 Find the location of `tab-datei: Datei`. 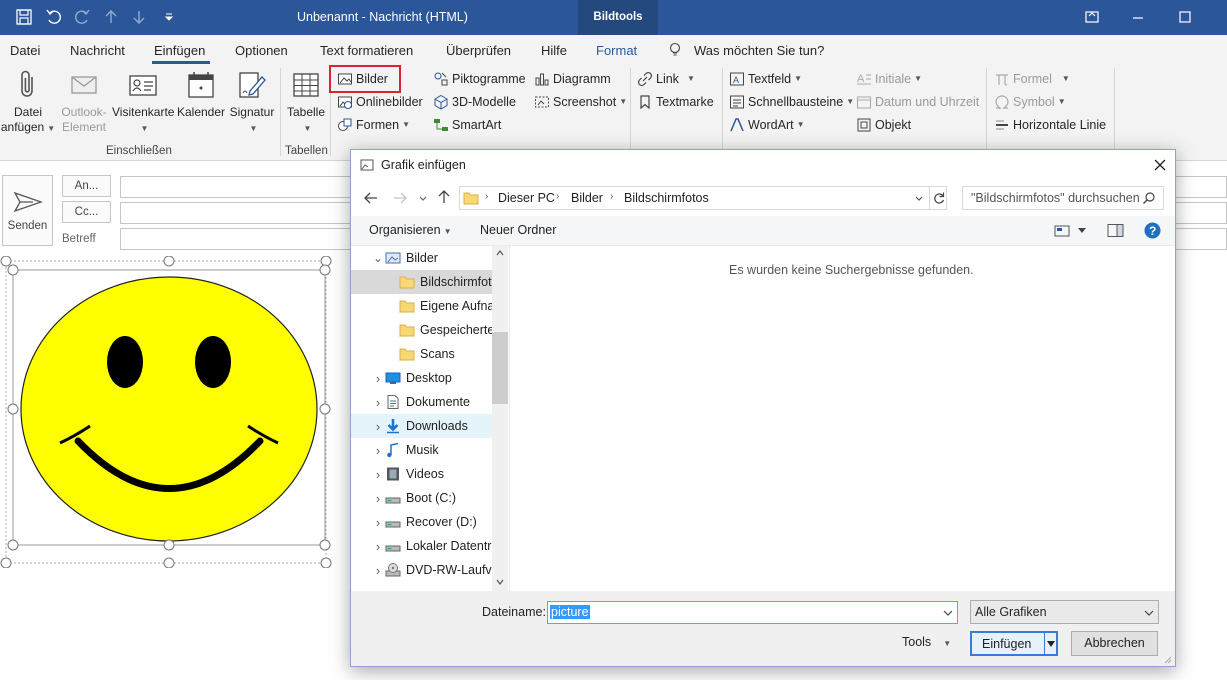

tab-datei: Datei is located at coordinates (25, 50).